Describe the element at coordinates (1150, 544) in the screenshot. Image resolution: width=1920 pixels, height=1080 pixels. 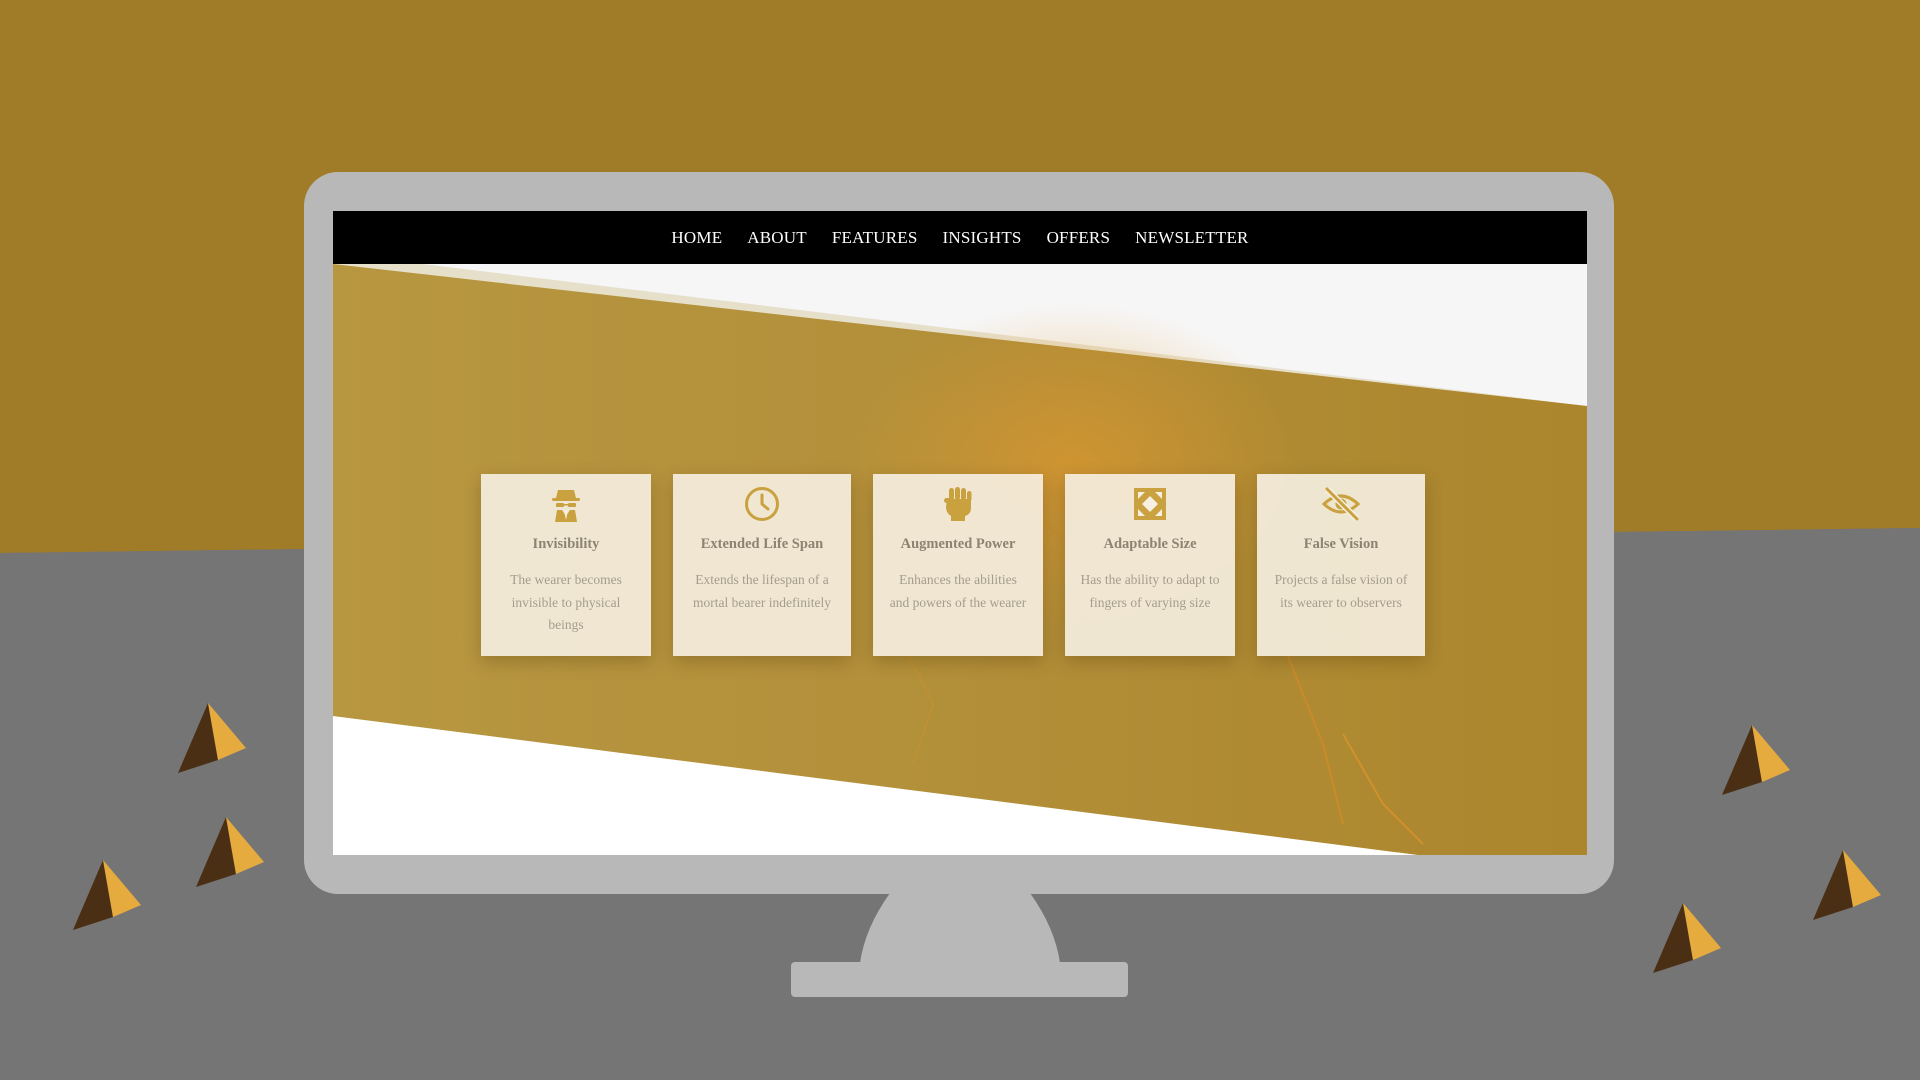
I see `feature-title: Adaptable Size` at that location.